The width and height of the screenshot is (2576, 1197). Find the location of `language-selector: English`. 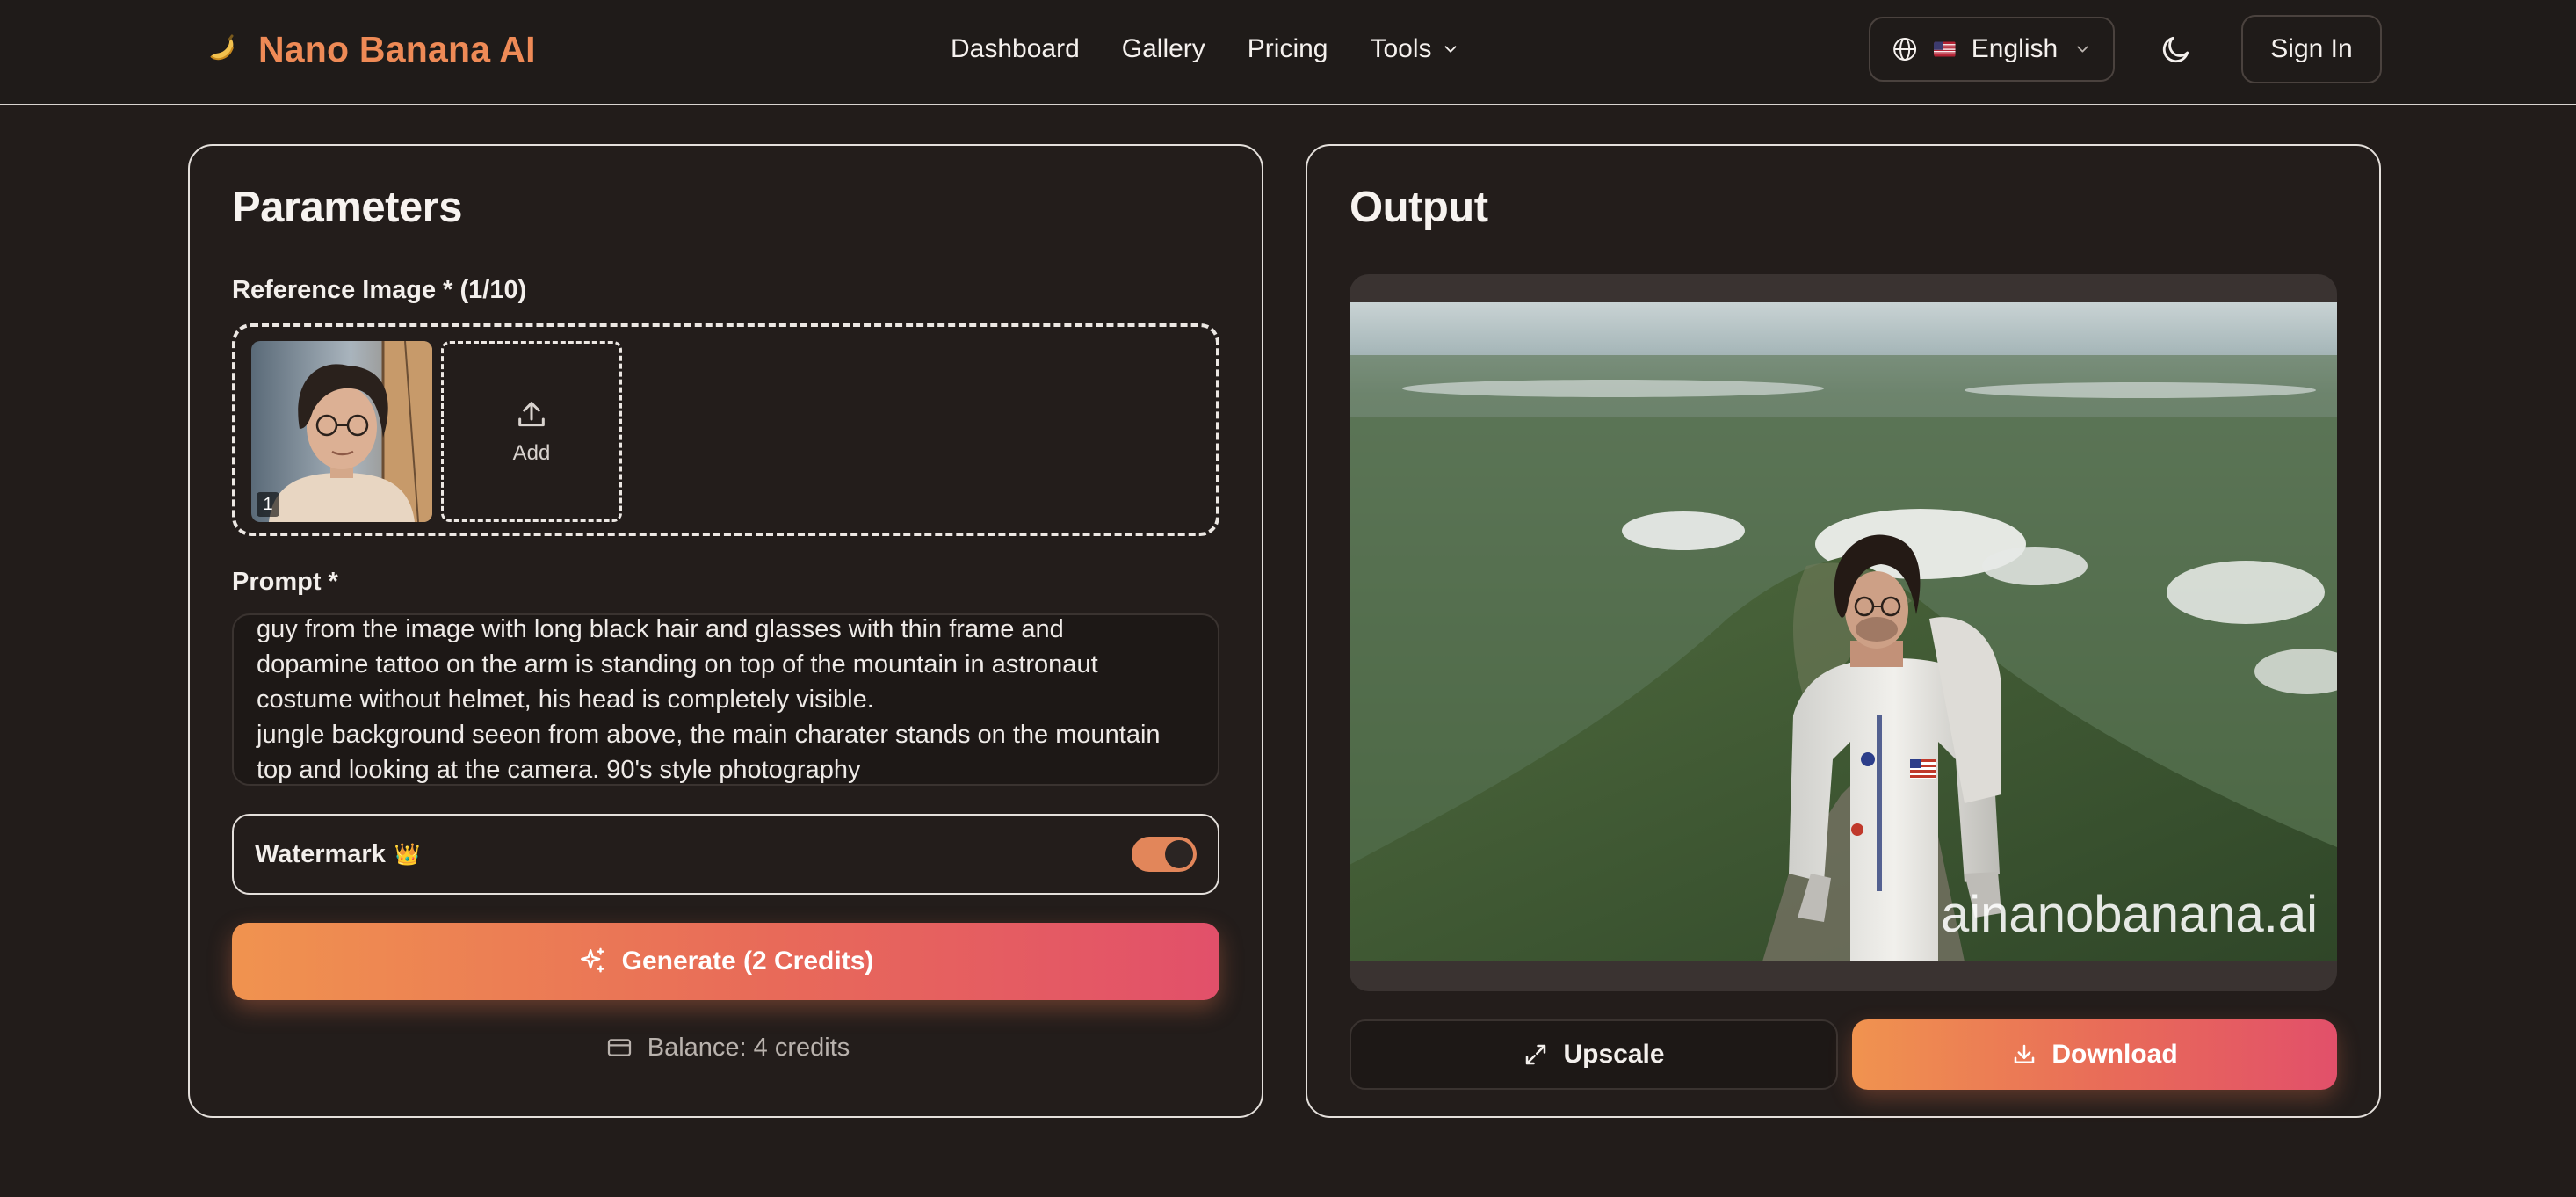

language-selector: English is located at coordinates (1992, 49).